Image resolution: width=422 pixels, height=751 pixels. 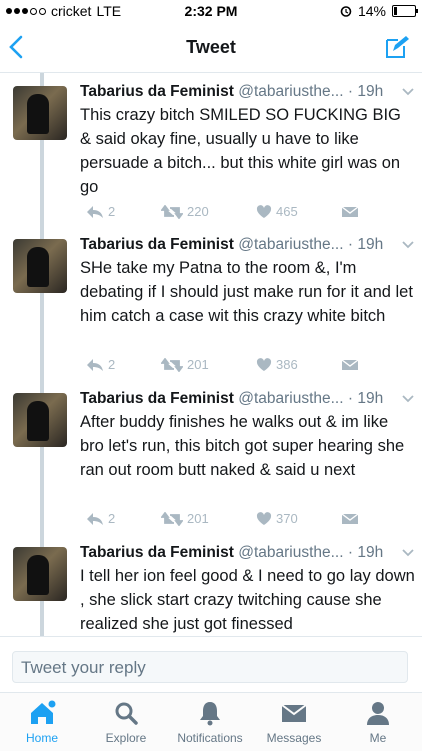 I want to click on tab-home: Home, so click(x=42, y=722).